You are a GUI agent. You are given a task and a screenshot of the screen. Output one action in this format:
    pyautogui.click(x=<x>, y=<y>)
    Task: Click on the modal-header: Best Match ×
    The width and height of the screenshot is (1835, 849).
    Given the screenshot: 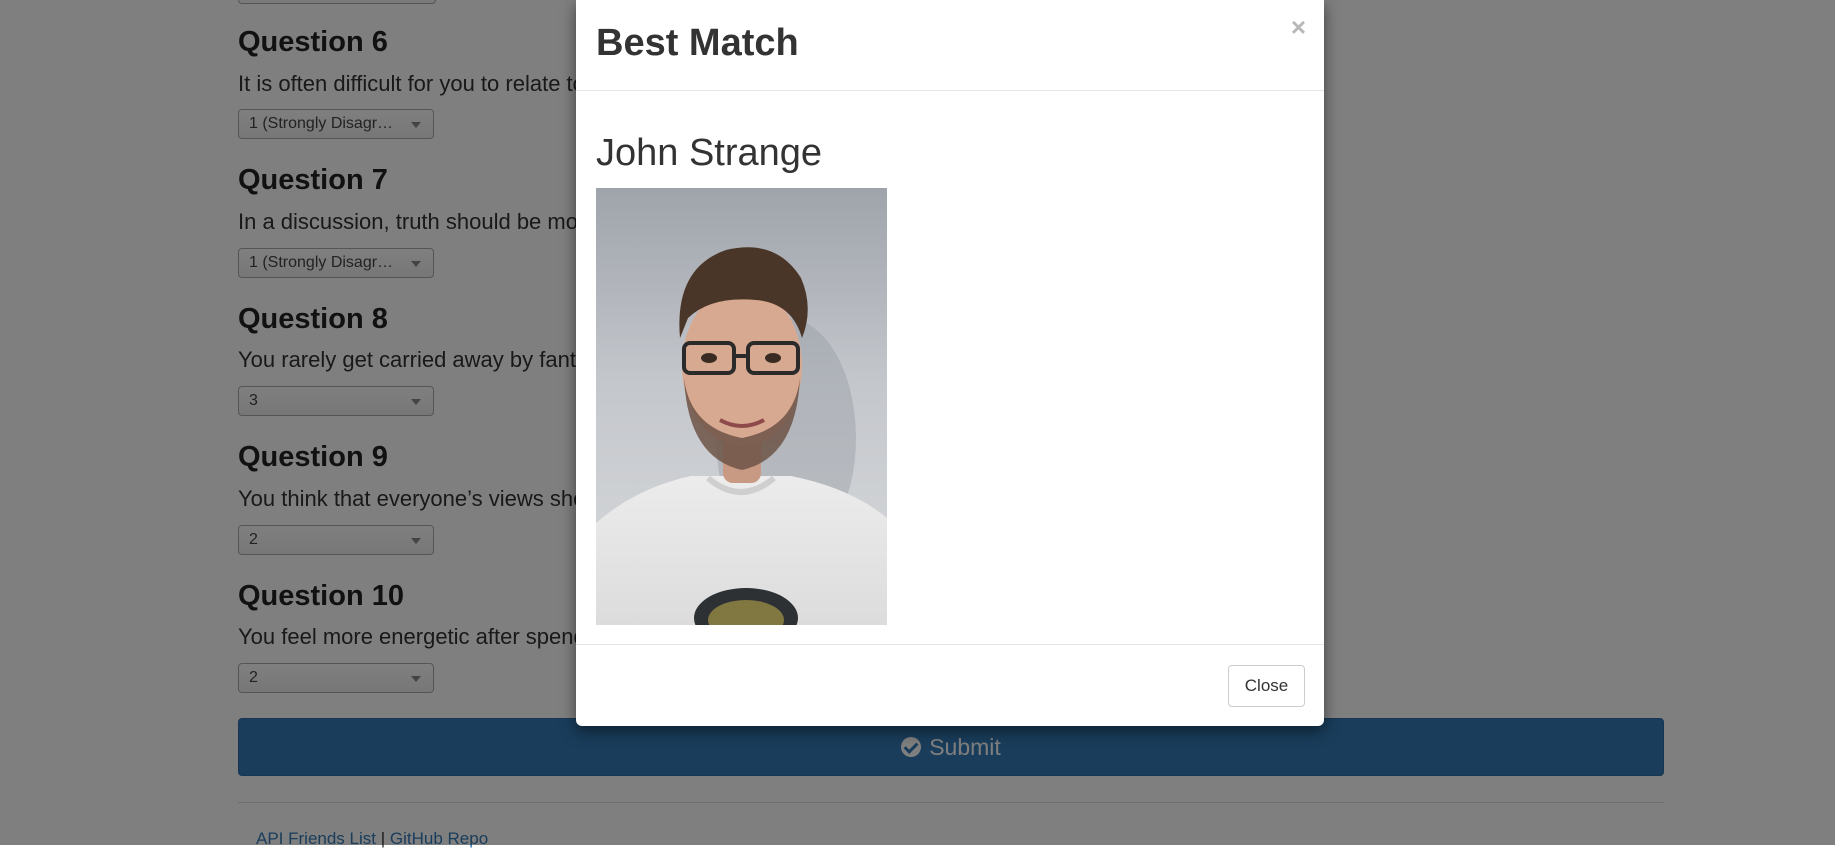 What is the action you would take?
    pyautogui.click(x=950, y=45)
    